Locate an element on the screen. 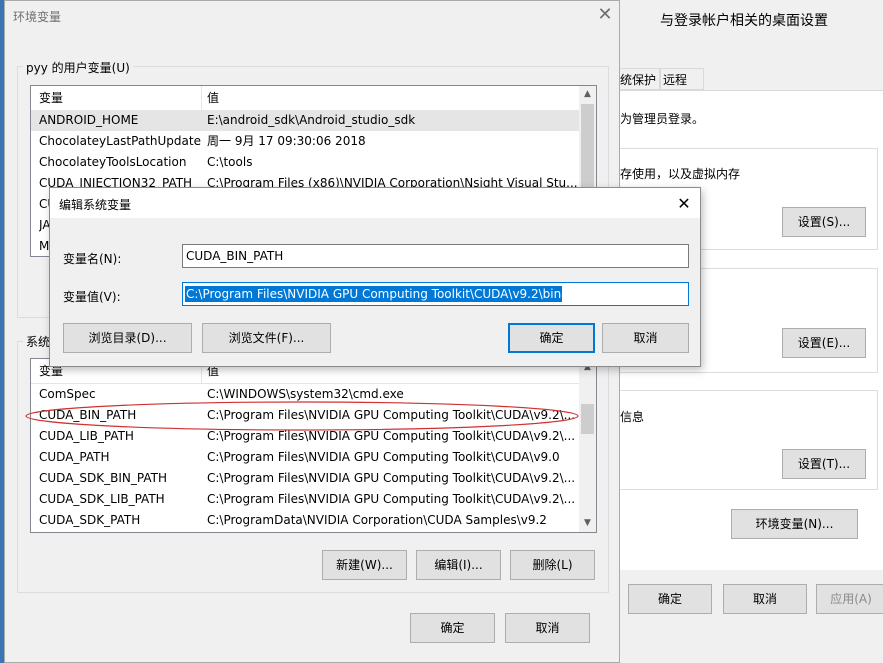 This screenshot has width=883, height=663. dialog-title: 环境变量 is located at coordinates (37, 17).